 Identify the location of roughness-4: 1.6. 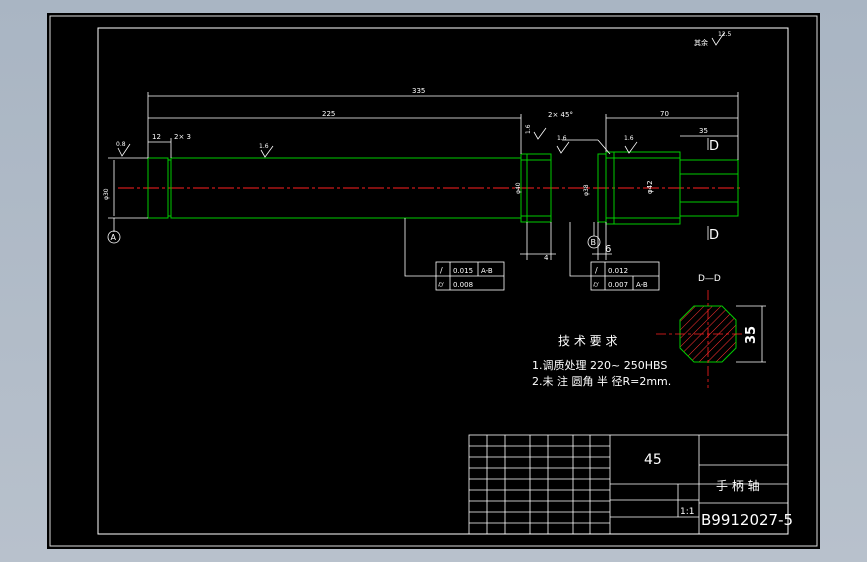
(629, 138).